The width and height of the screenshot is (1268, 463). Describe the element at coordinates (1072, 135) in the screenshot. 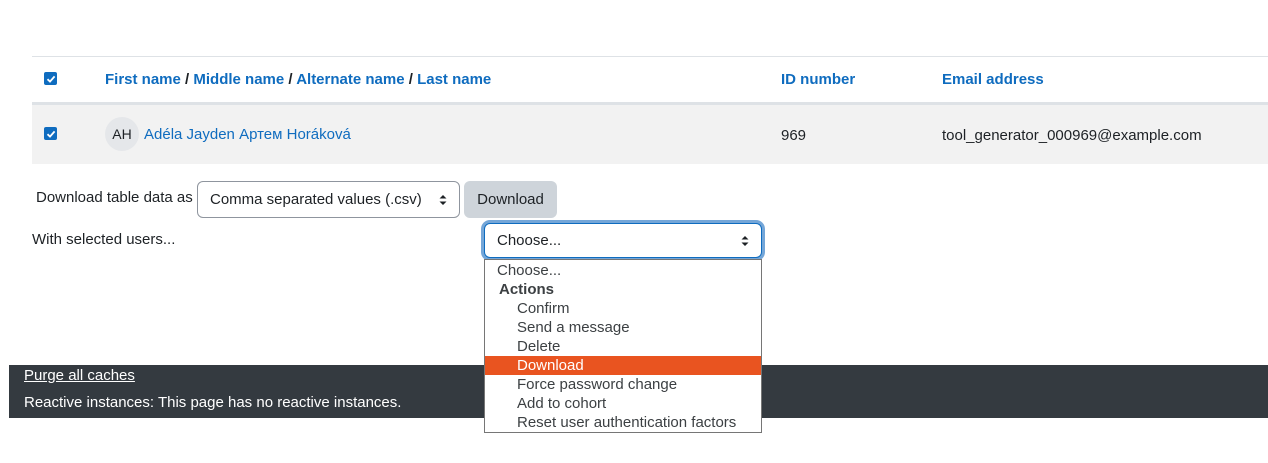

I see `email-cell: tool_generator_000969@example.com` at that location.